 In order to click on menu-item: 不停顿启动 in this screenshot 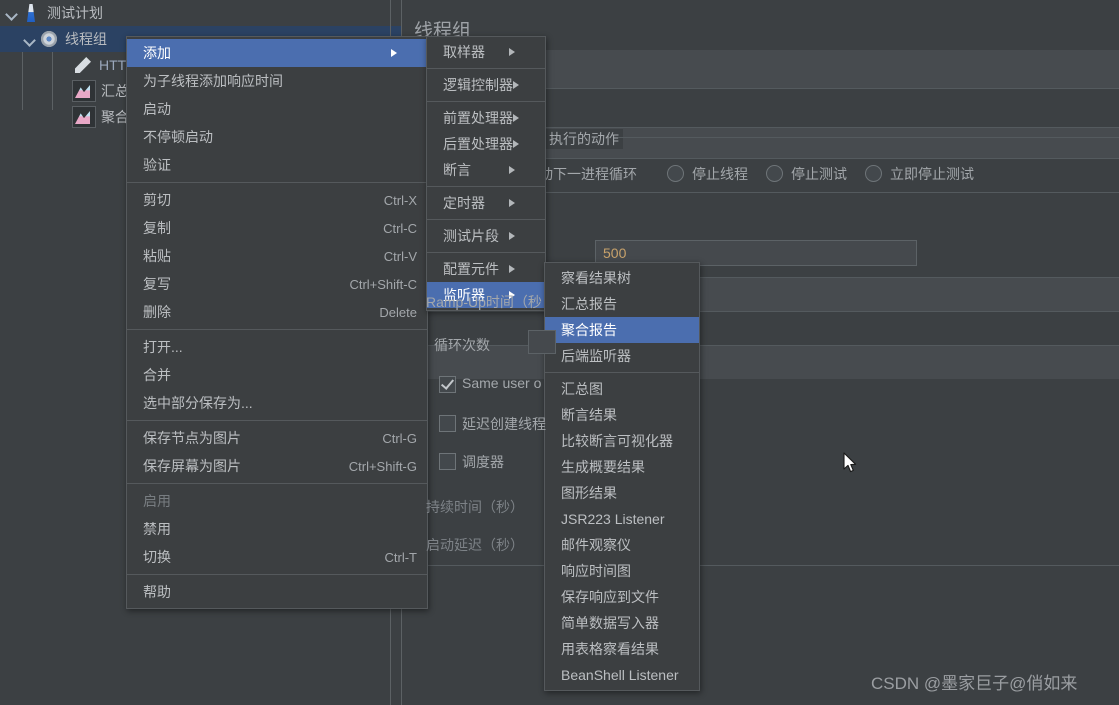, I will do `click(277, 137)`.